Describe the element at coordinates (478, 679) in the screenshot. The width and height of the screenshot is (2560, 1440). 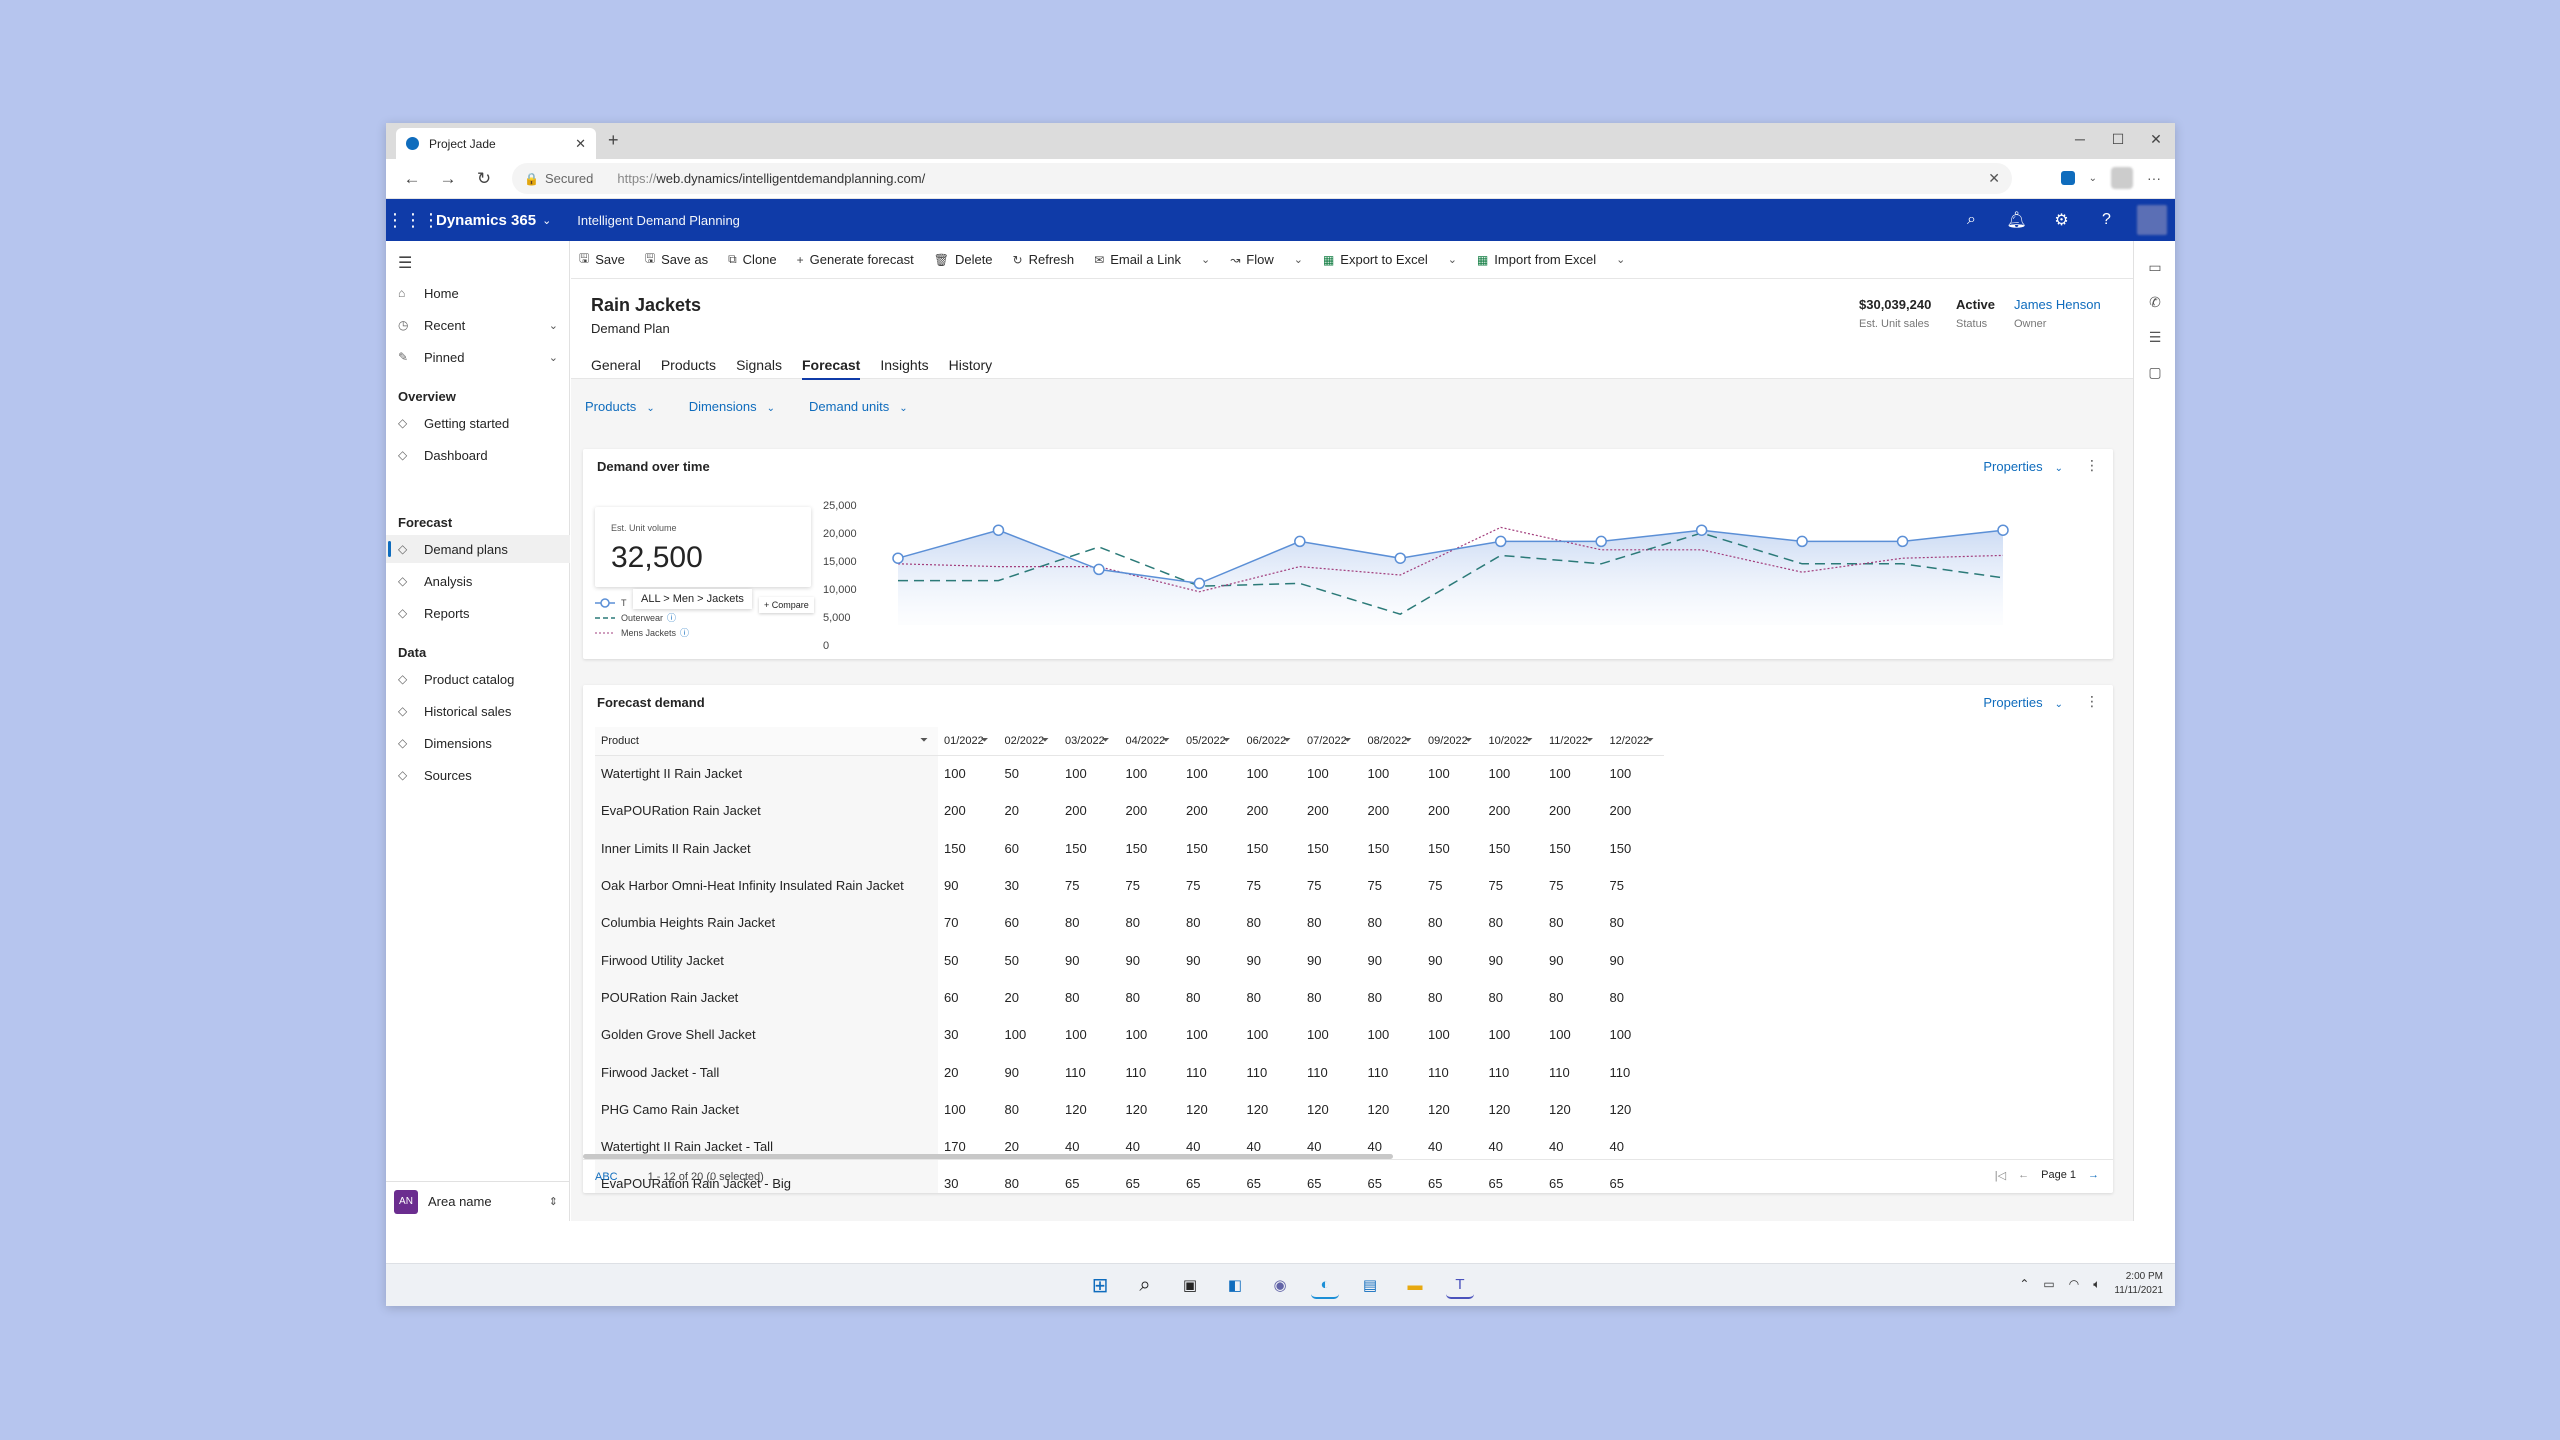
I see `nav-item-product-catalog: ◇ Product catalog` at that location.